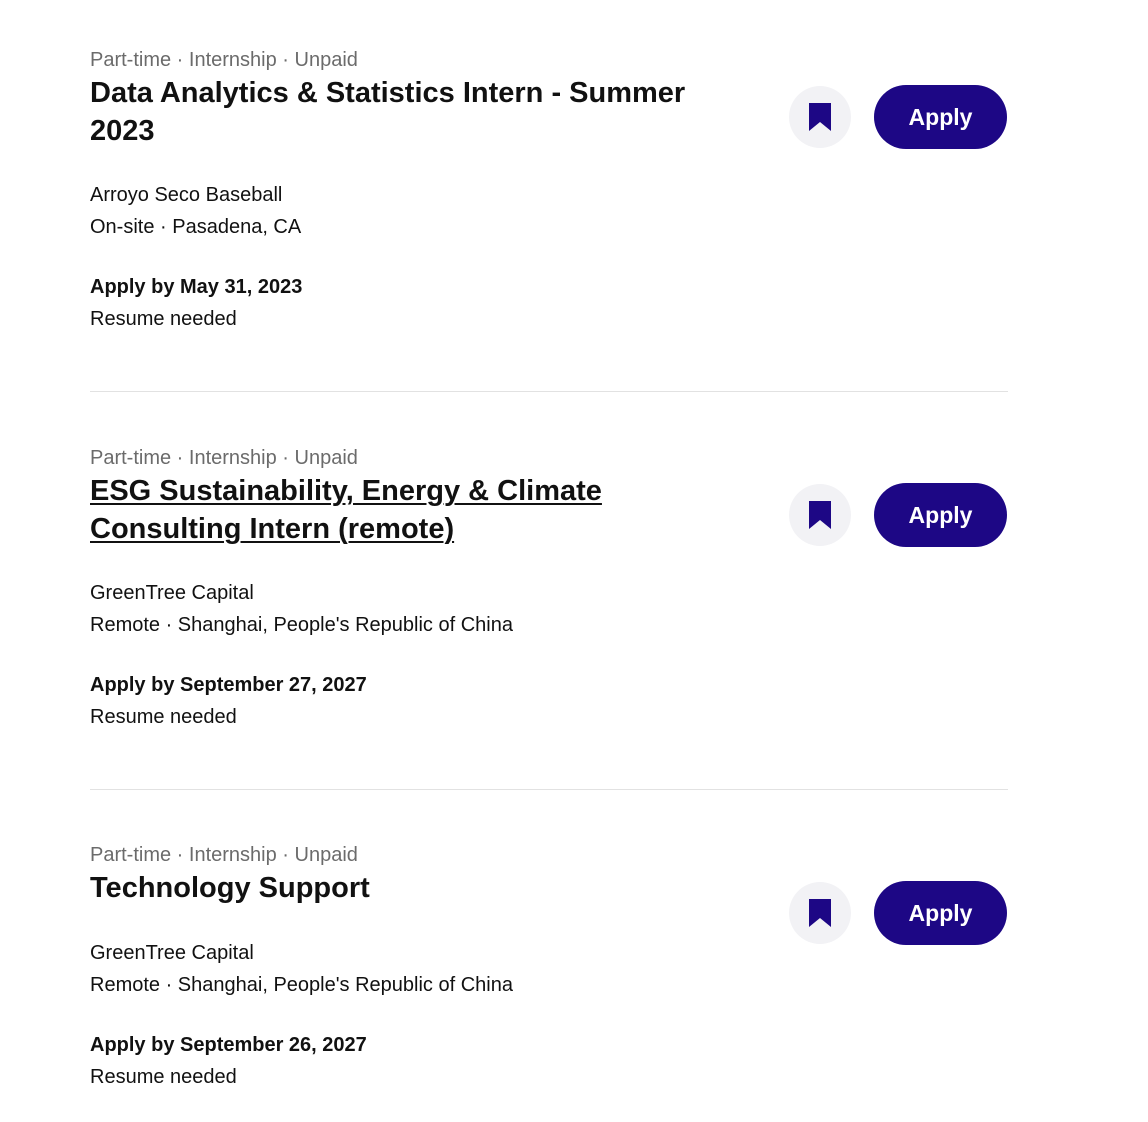 The width and height of the screenshot is (1148, 1122). What do you see at coordinates (228, 685) in the screenshot?
I see `apply-deadline: Apply by September 27, 2027` at bounding box center [228, 685].